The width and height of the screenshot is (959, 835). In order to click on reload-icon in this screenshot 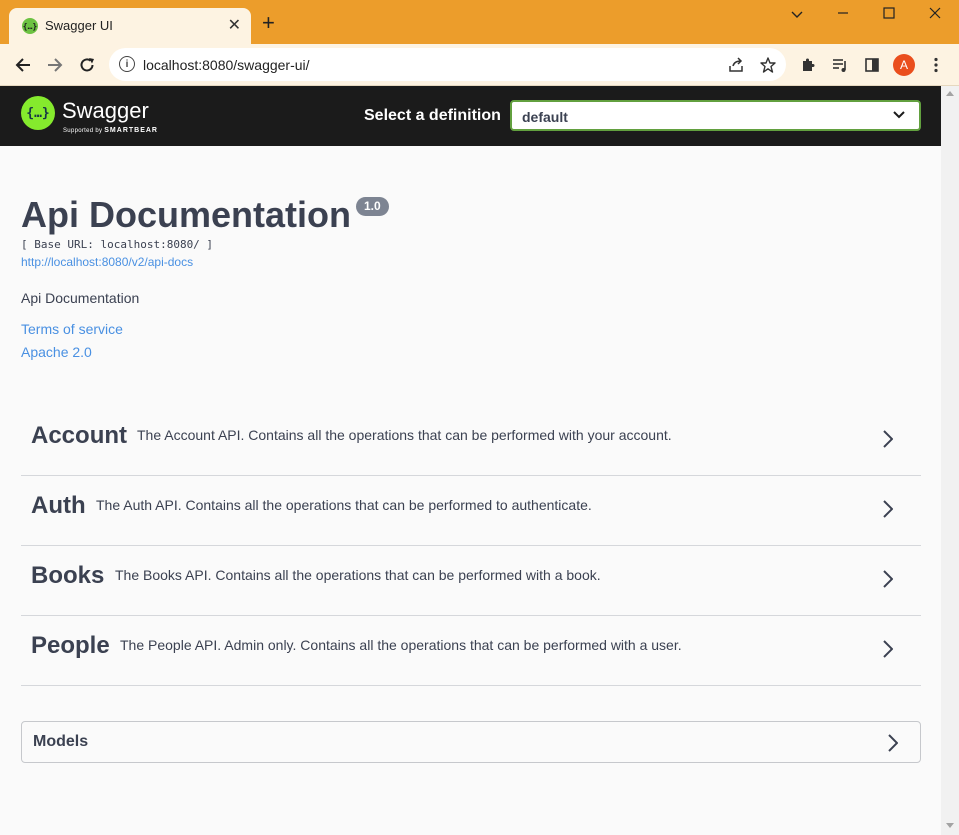, I will do `click(87, 65)`.